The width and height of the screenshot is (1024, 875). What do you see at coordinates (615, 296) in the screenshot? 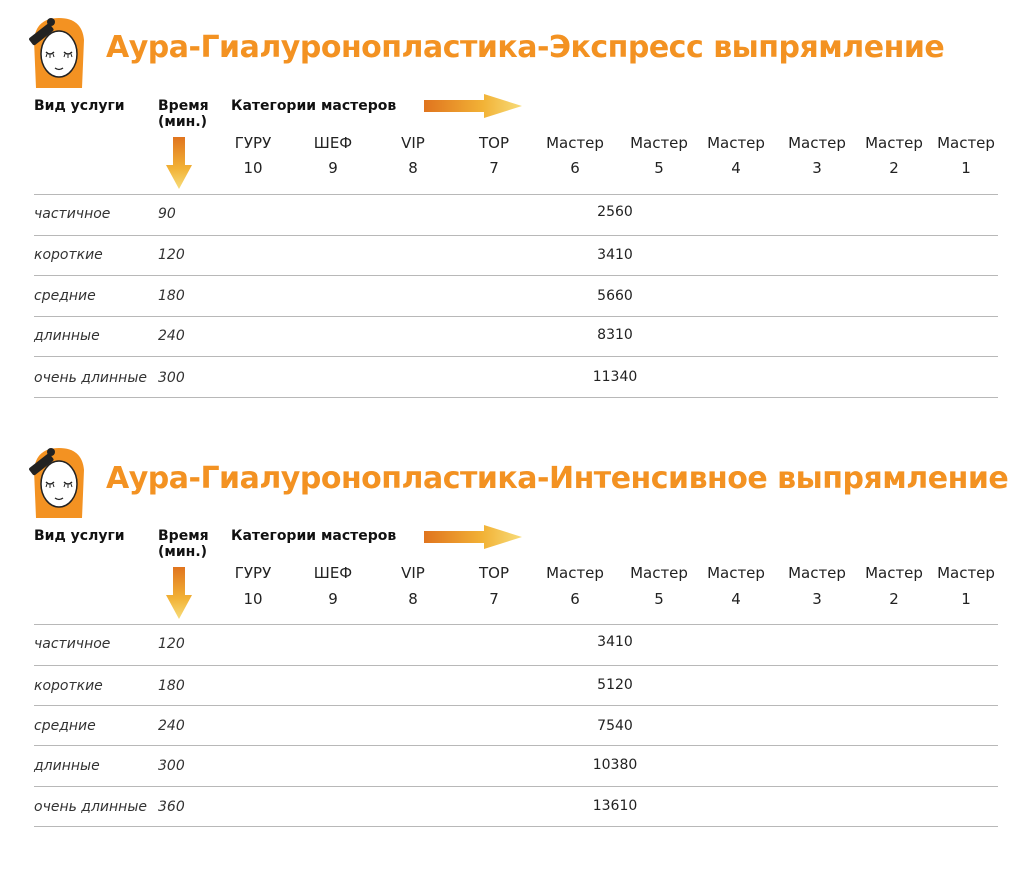
I see `row-price: 5660` at bounding box center [615, 296].